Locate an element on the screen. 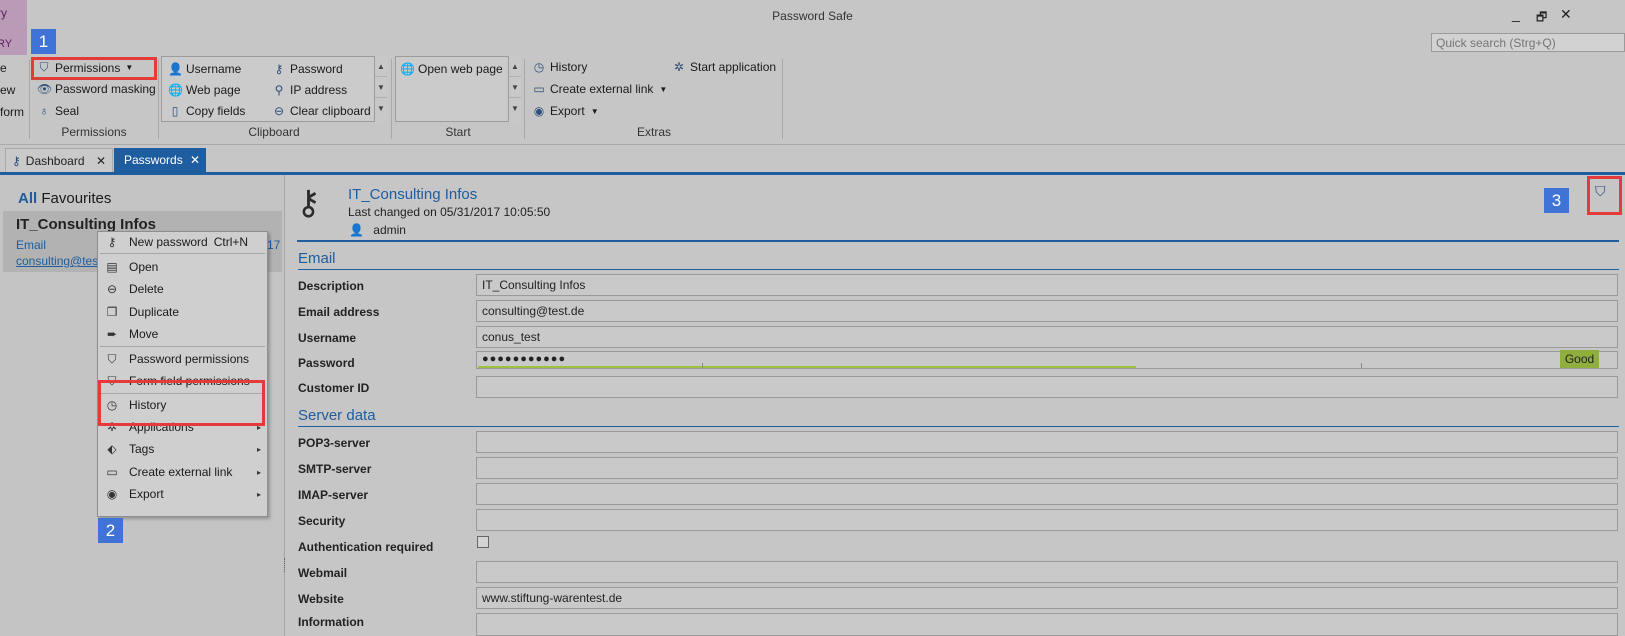 The image size is (1625, 636). menu-open: ▤ Open is located at coordinates (182, 267).